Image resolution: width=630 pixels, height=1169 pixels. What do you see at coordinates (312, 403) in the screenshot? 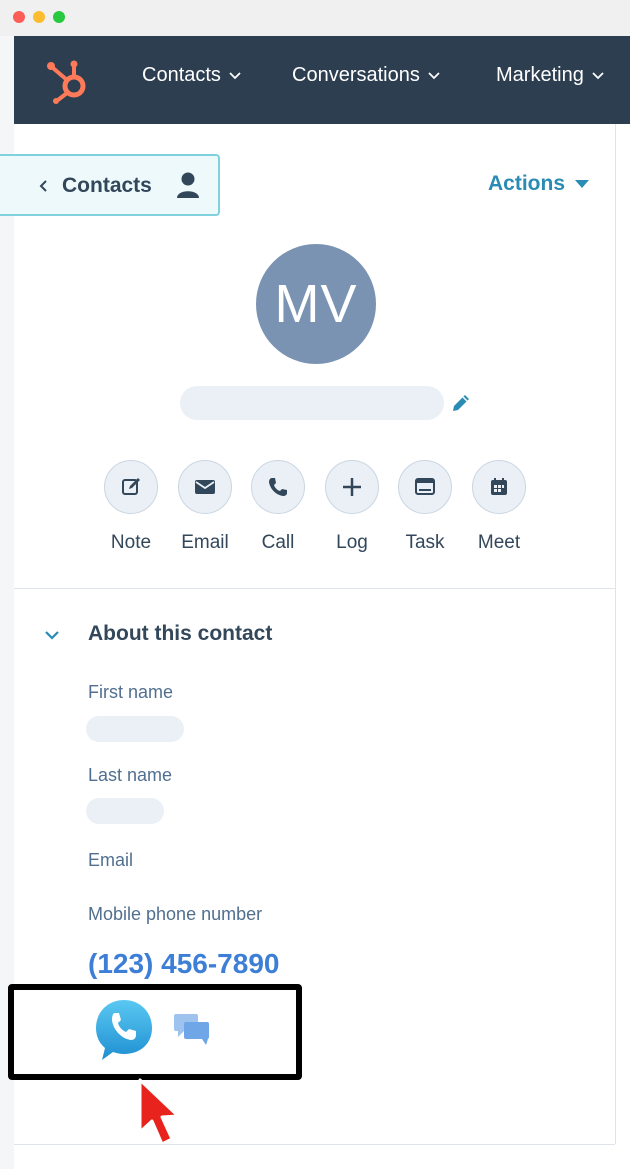
I see `contact-name-placeholder` at bounding box center [312, 403].